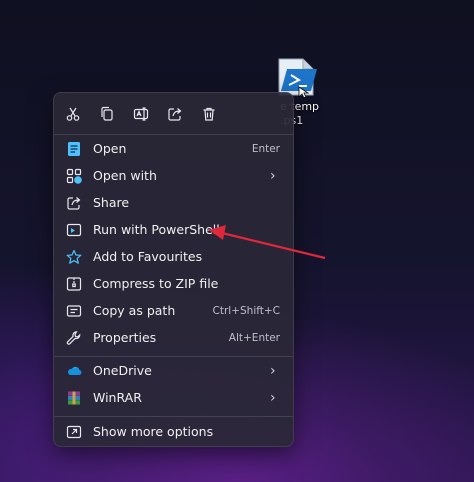 This screenshot has height=482, width=474. What do you see at coordinates (173, 370) in the screenshot?
I see `menu-item-onedrive: OneDrive ›` at bounding box center [173, 370].